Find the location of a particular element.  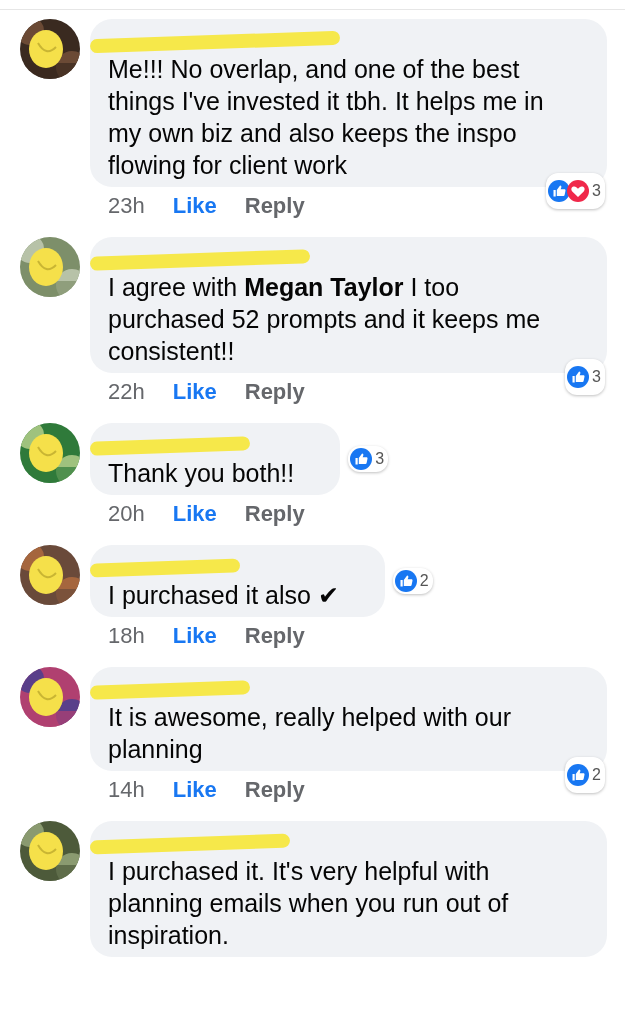

comment-time: 22h is located at coordinates (126, 392).